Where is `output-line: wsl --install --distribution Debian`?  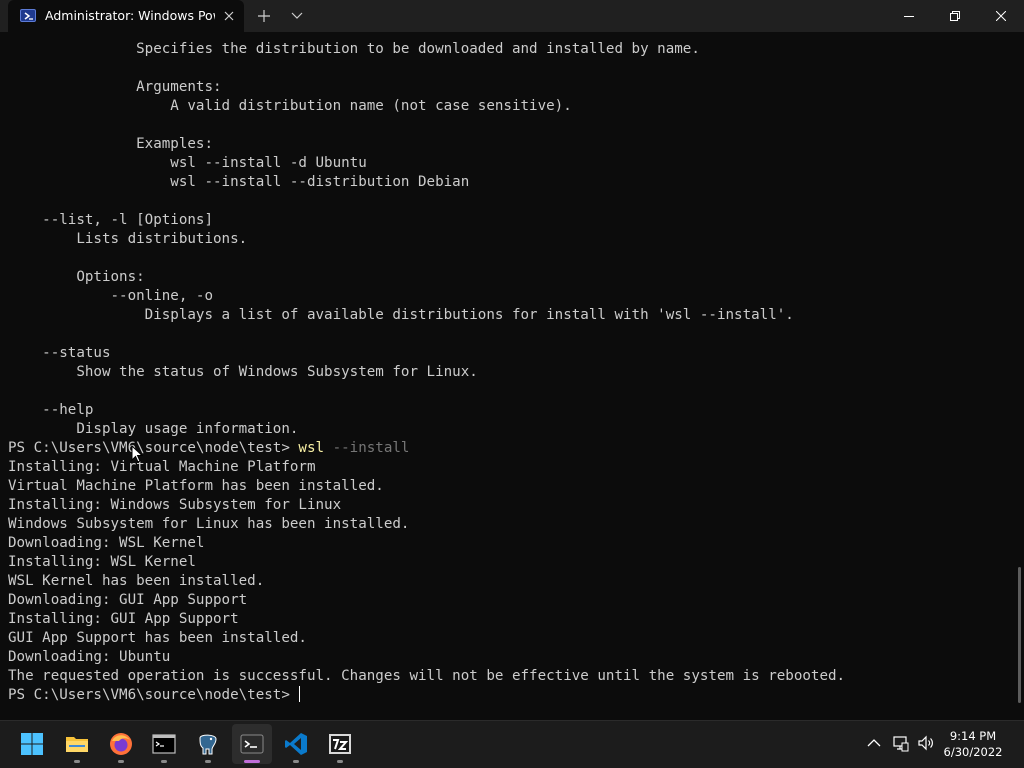 output-line: wsl --install --distribution Debian is located at coordinates (239, 182).